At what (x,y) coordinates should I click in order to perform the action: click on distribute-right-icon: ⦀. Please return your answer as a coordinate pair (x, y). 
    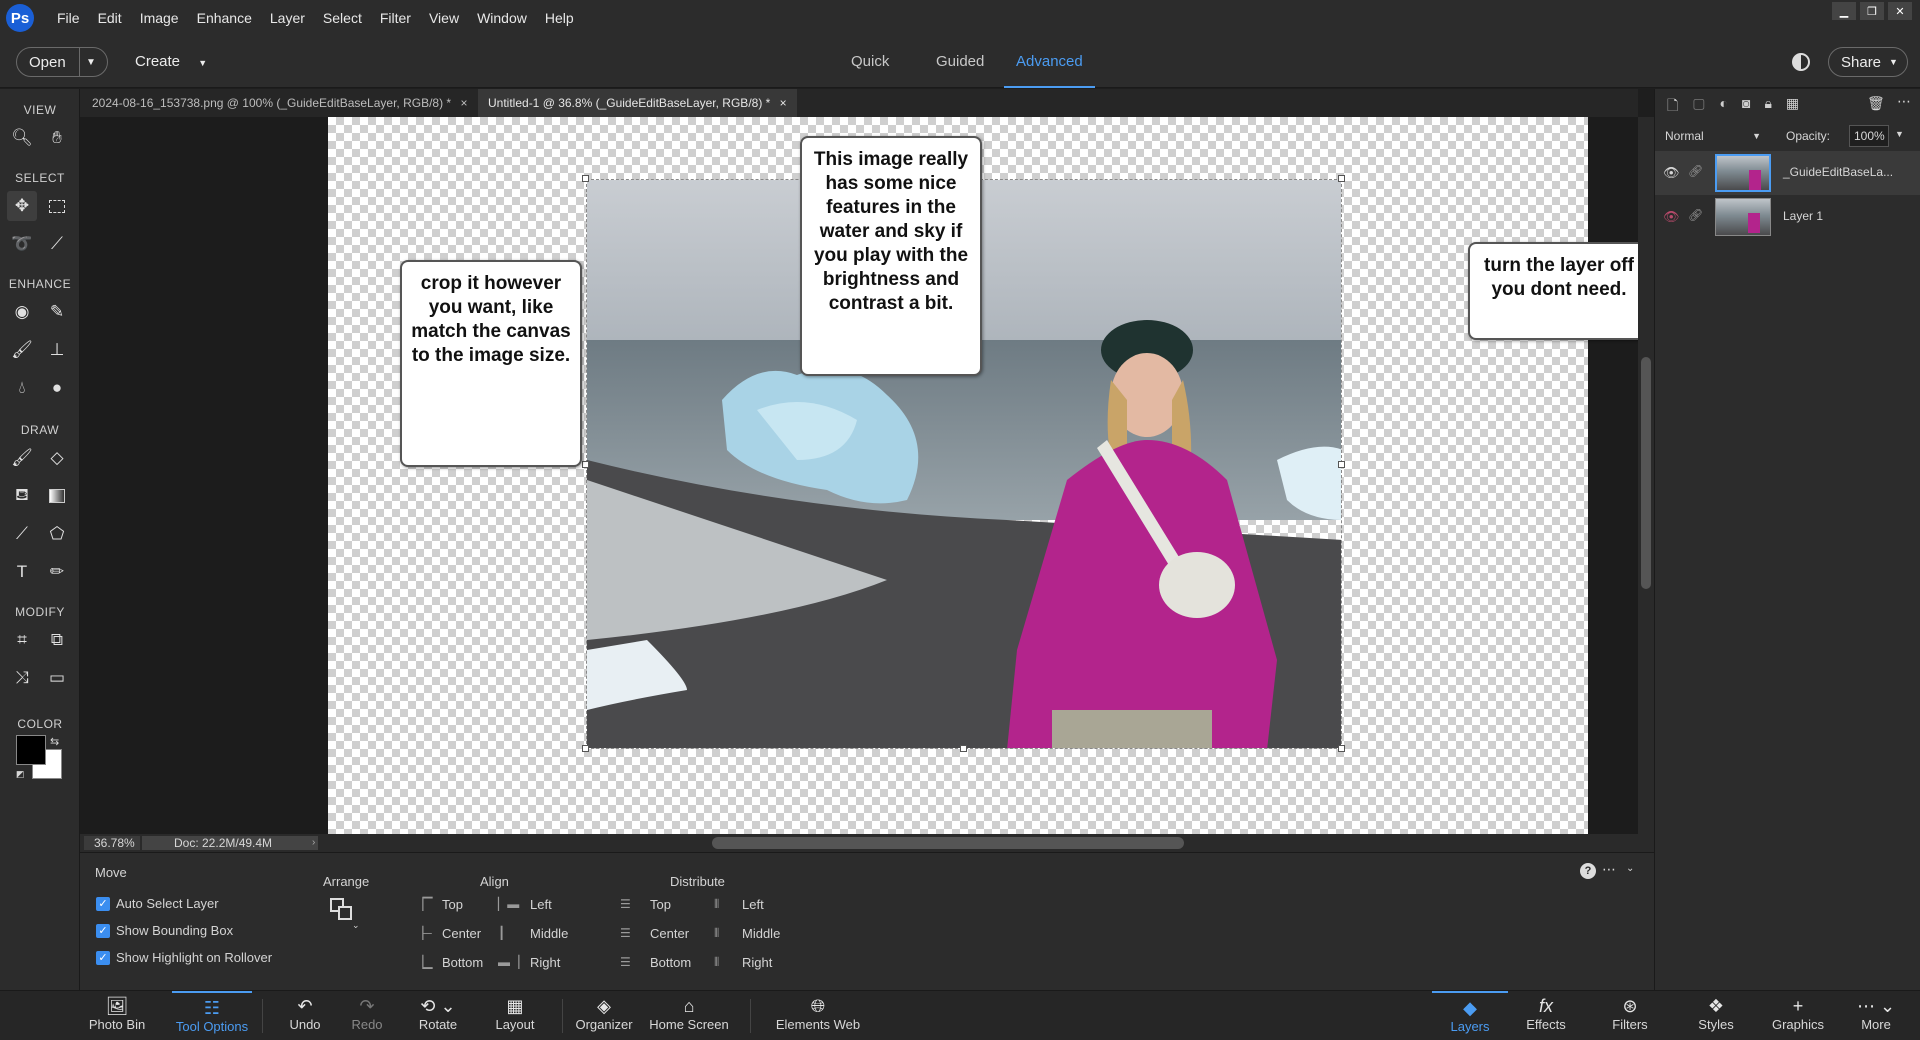
    Looking at the image, I should click on (721, 962).